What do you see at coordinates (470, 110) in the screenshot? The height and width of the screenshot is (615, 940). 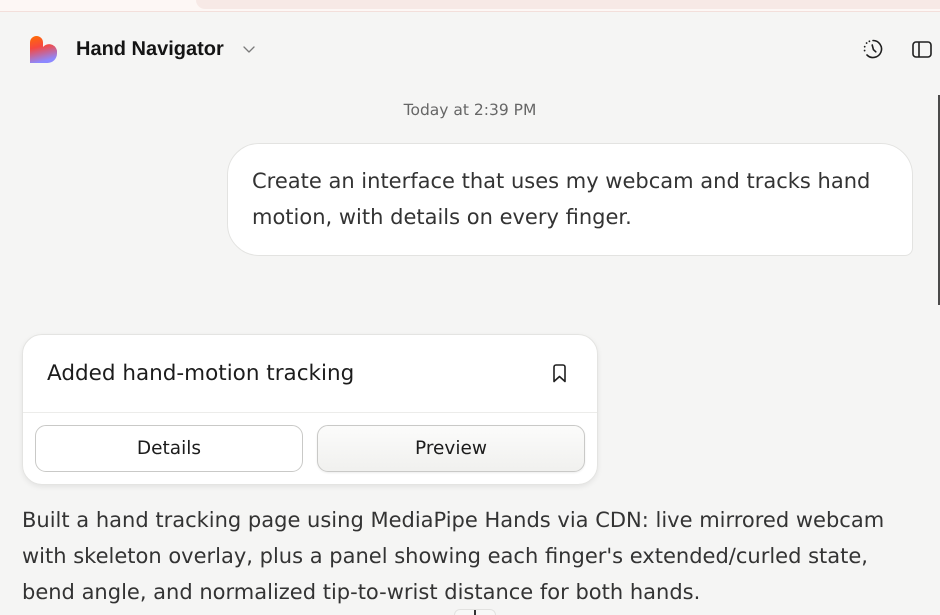 I see `message-timestamp: Today at 2:39 PM` at bounding box center [470, 110].